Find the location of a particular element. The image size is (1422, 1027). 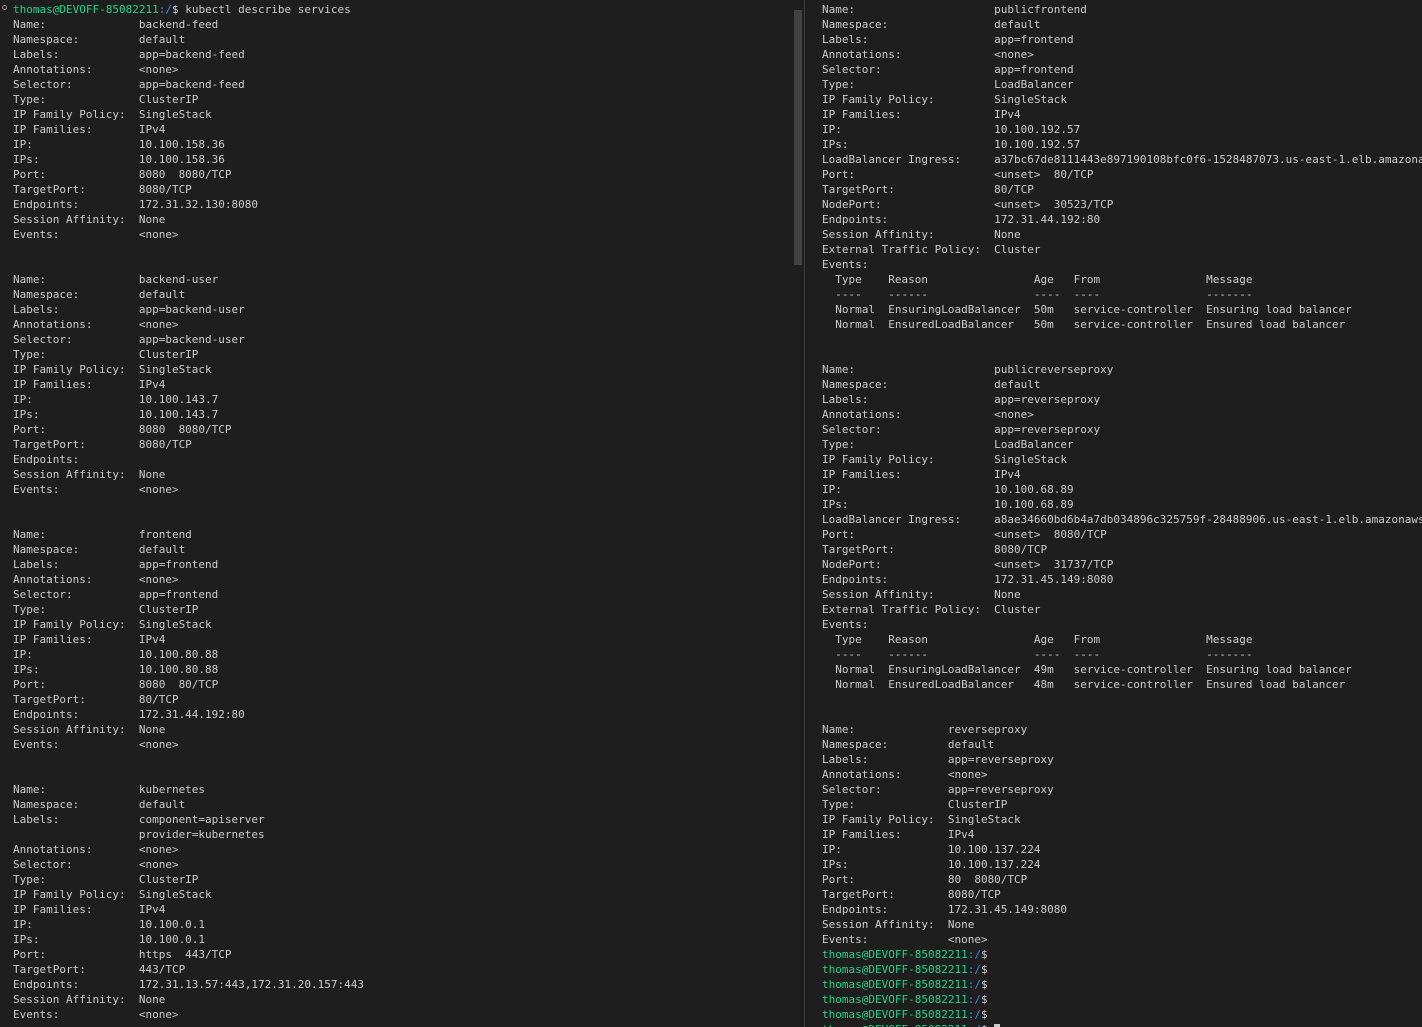

output-line: Labels: app=reverseproxy is located at coordinates (961, 399).